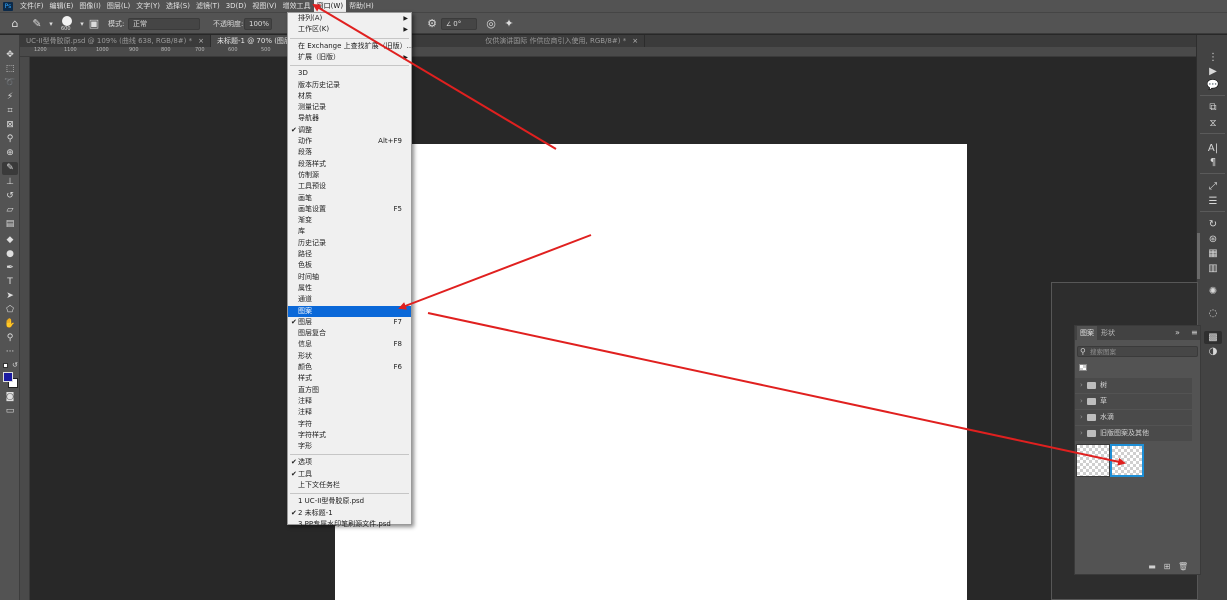 This screenshot has width=1227, height=600. Describe the element at coordinates (349, 344) in the screenshot. I see `window-menu-item: 信息 F8` at that location.